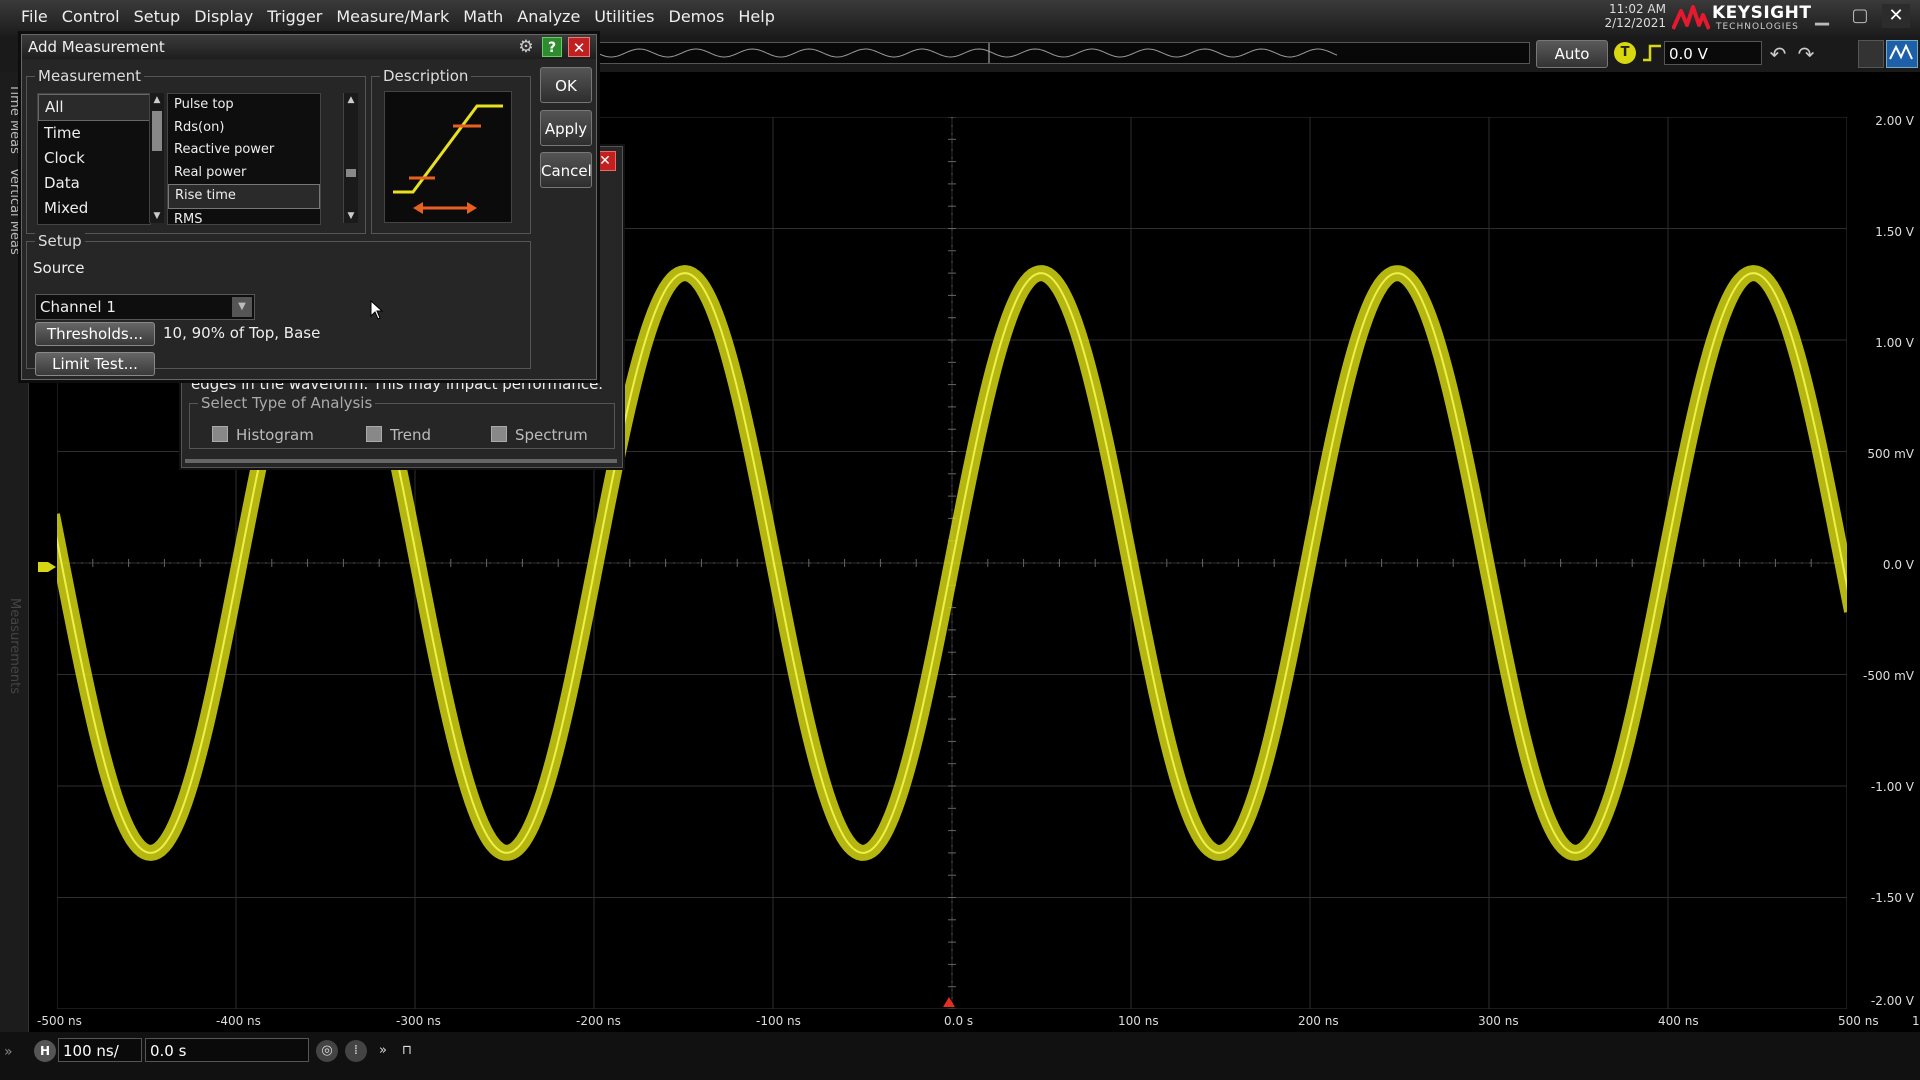  Describe the element at coordinates (356, 1051) in the screenshot. I see `acquisition-icon: ⁞` at that location.